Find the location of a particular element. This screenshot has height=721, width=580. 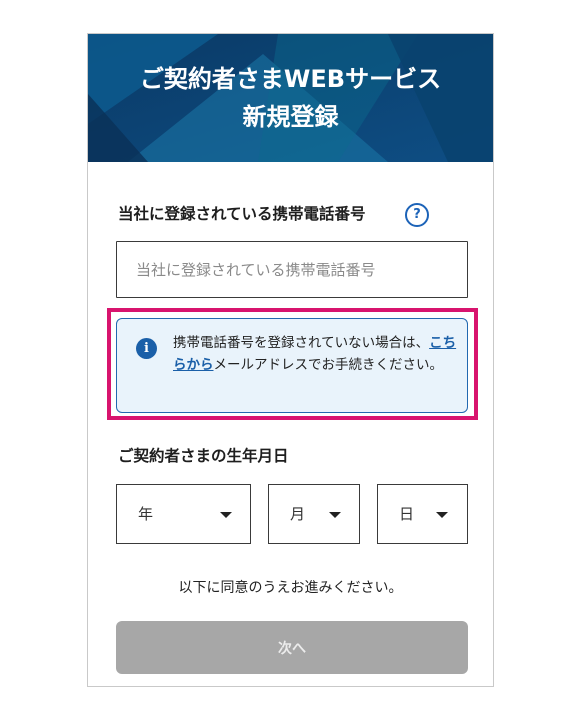

birth-year-select-label: 年 is located at coordinates (146, 514).